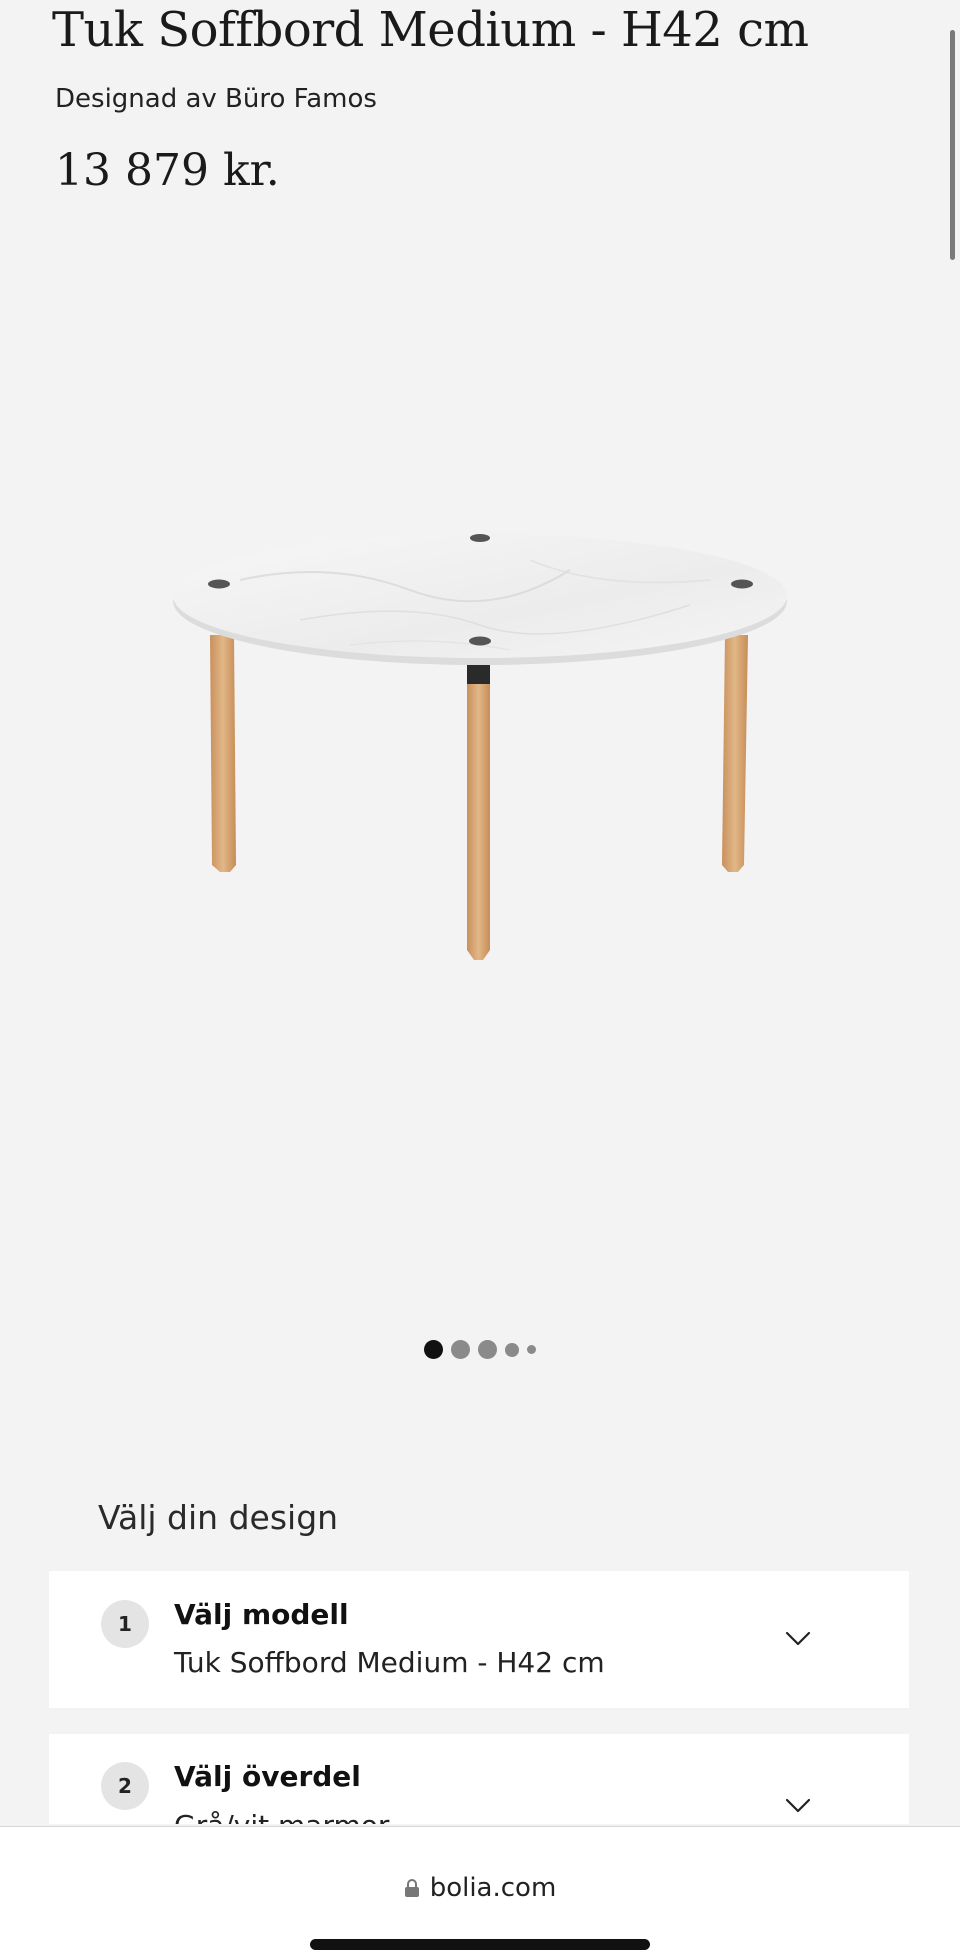 The image size is (960, 1959). Describe the element at coordinates (216, 99) in the screenshot. I see `product-designer: Designad av Büro Famos` at that location.